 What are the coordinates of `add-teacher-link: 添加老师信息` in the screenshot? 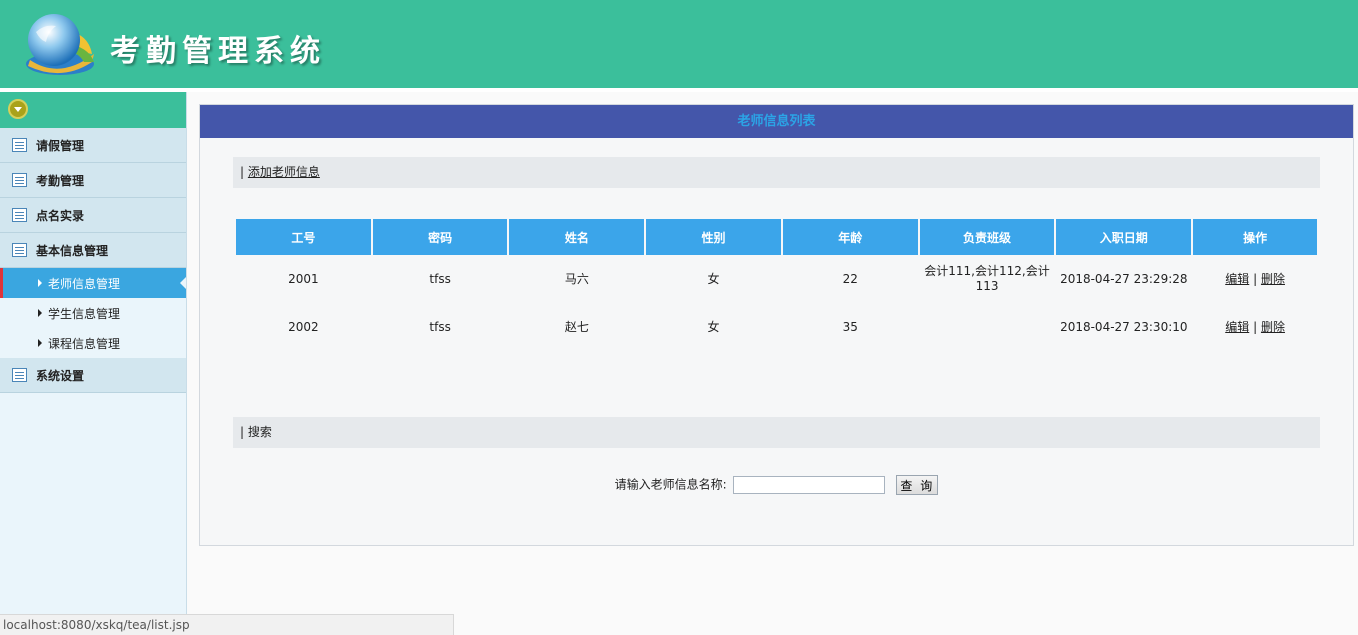 It's located at (284, 172).